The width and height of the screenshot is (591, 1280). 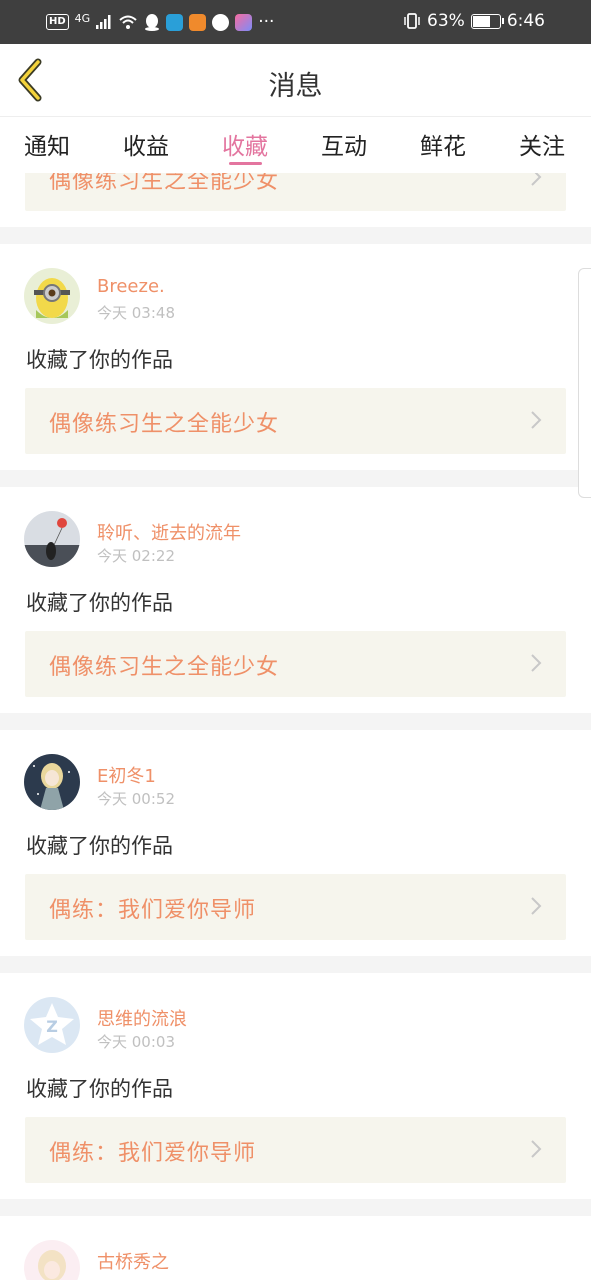 What do you see at coordinates (52, 1260) in the screenshot?
I see `anime-pink-avatar` at bounding box center [52, 1260].